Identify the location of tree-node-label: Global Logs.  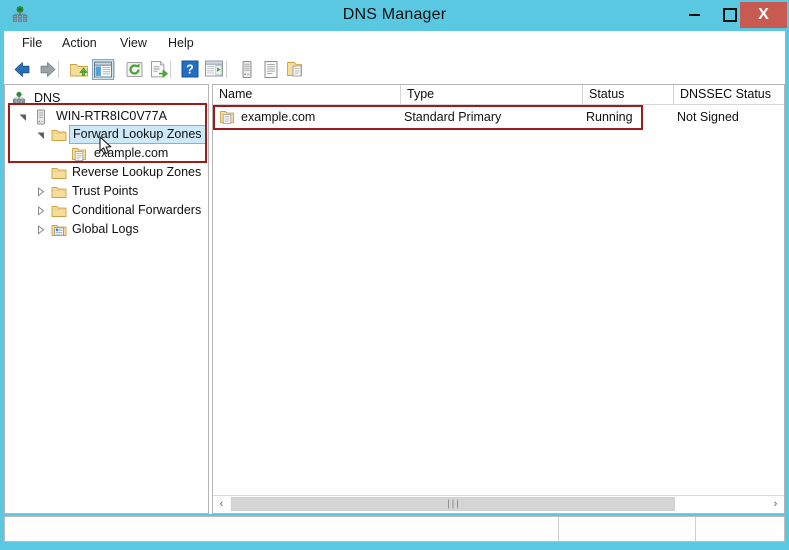
(105, 229).